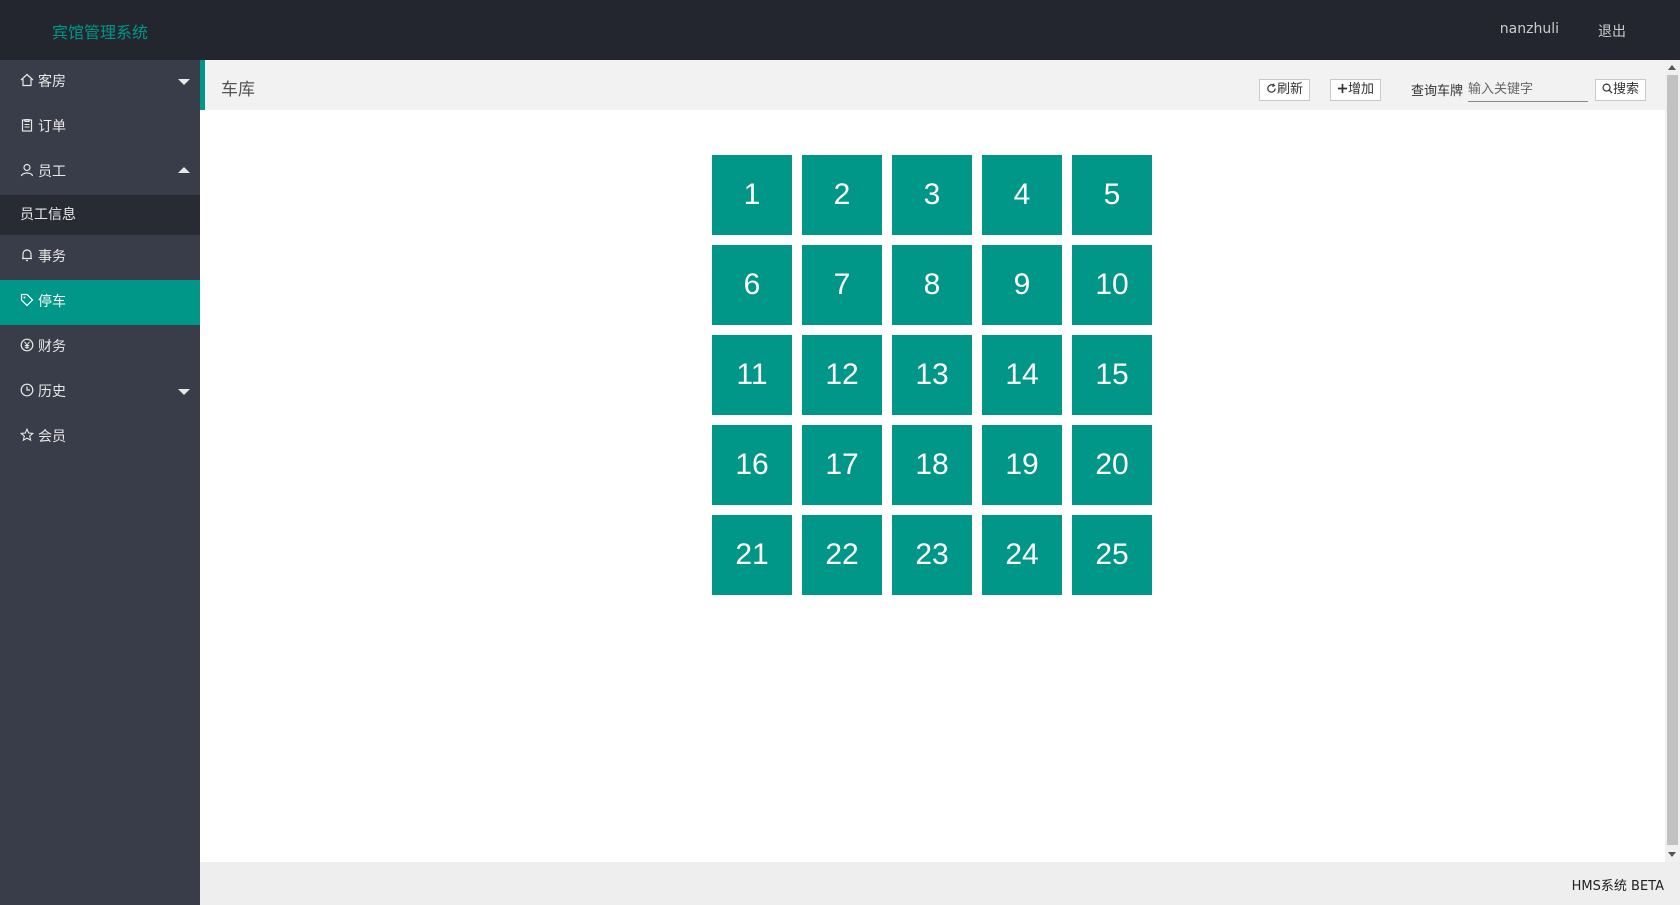 This screenshot has height=905, width=1680. I want to click on parking-slot: 3, so click(932, 195).